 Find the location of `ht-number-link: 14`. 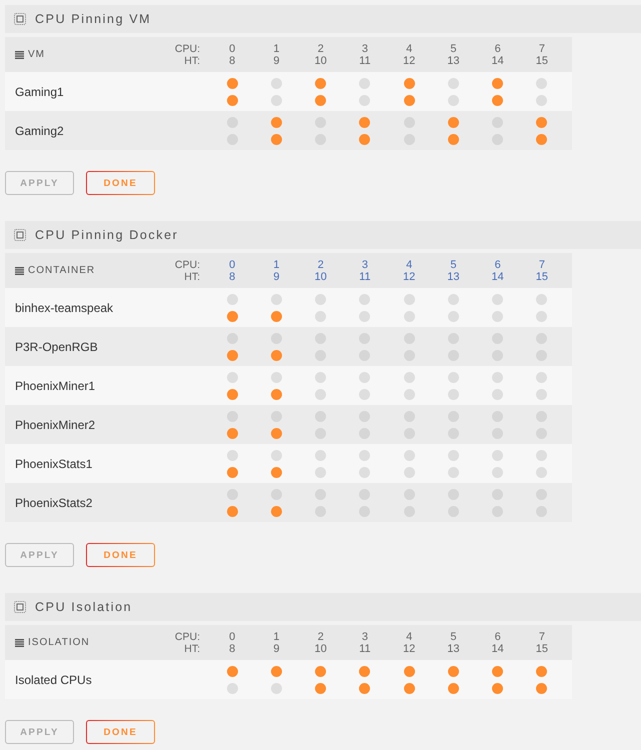

ht-number-link: 14 is located at coordinates (498, 276).